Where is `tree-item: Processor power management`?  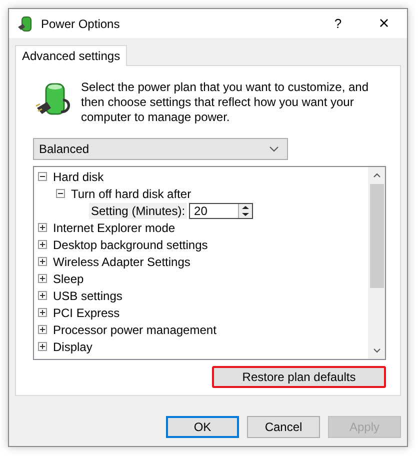 tree-item: Processor power management is located at coordinates (134, 329).